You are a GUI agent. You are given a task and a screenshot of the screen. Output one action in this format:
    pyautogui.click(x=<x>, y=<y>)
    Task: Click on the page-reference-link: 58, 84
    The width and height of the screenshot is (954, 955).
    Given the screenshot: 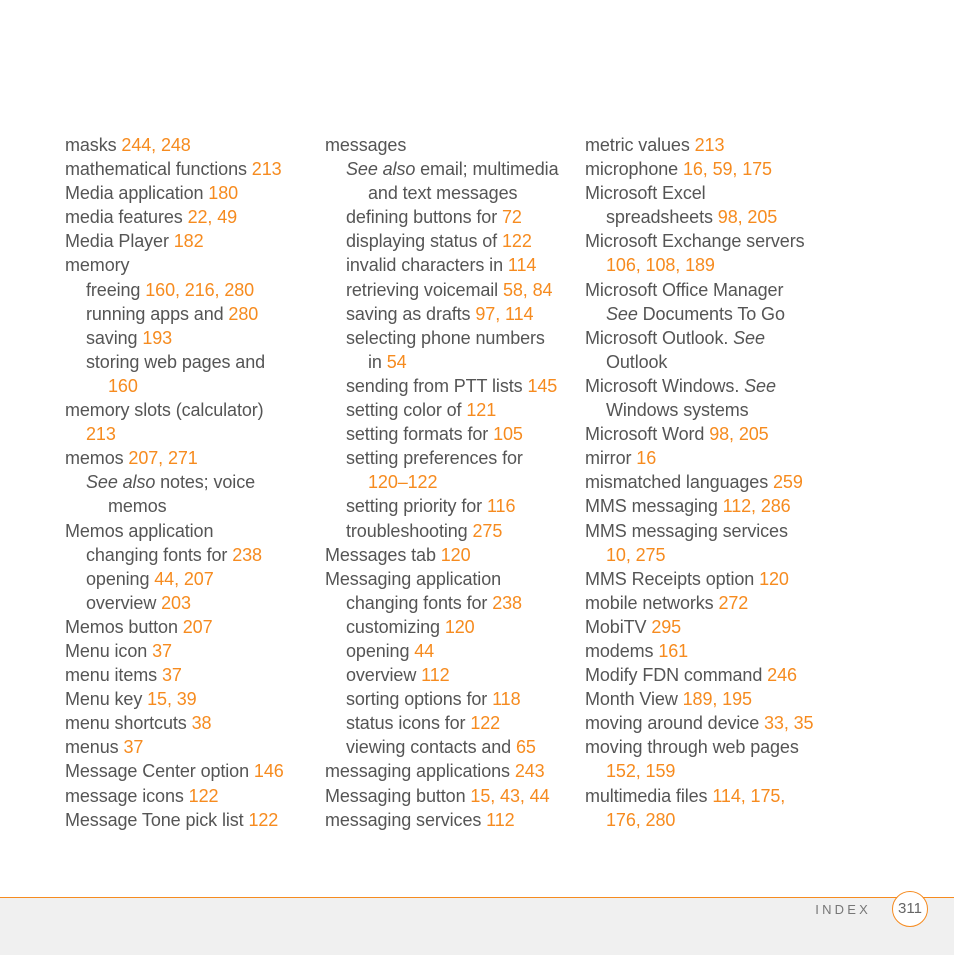 What is the action you would take?
    pyautogui.click(x=528, y=290)
    